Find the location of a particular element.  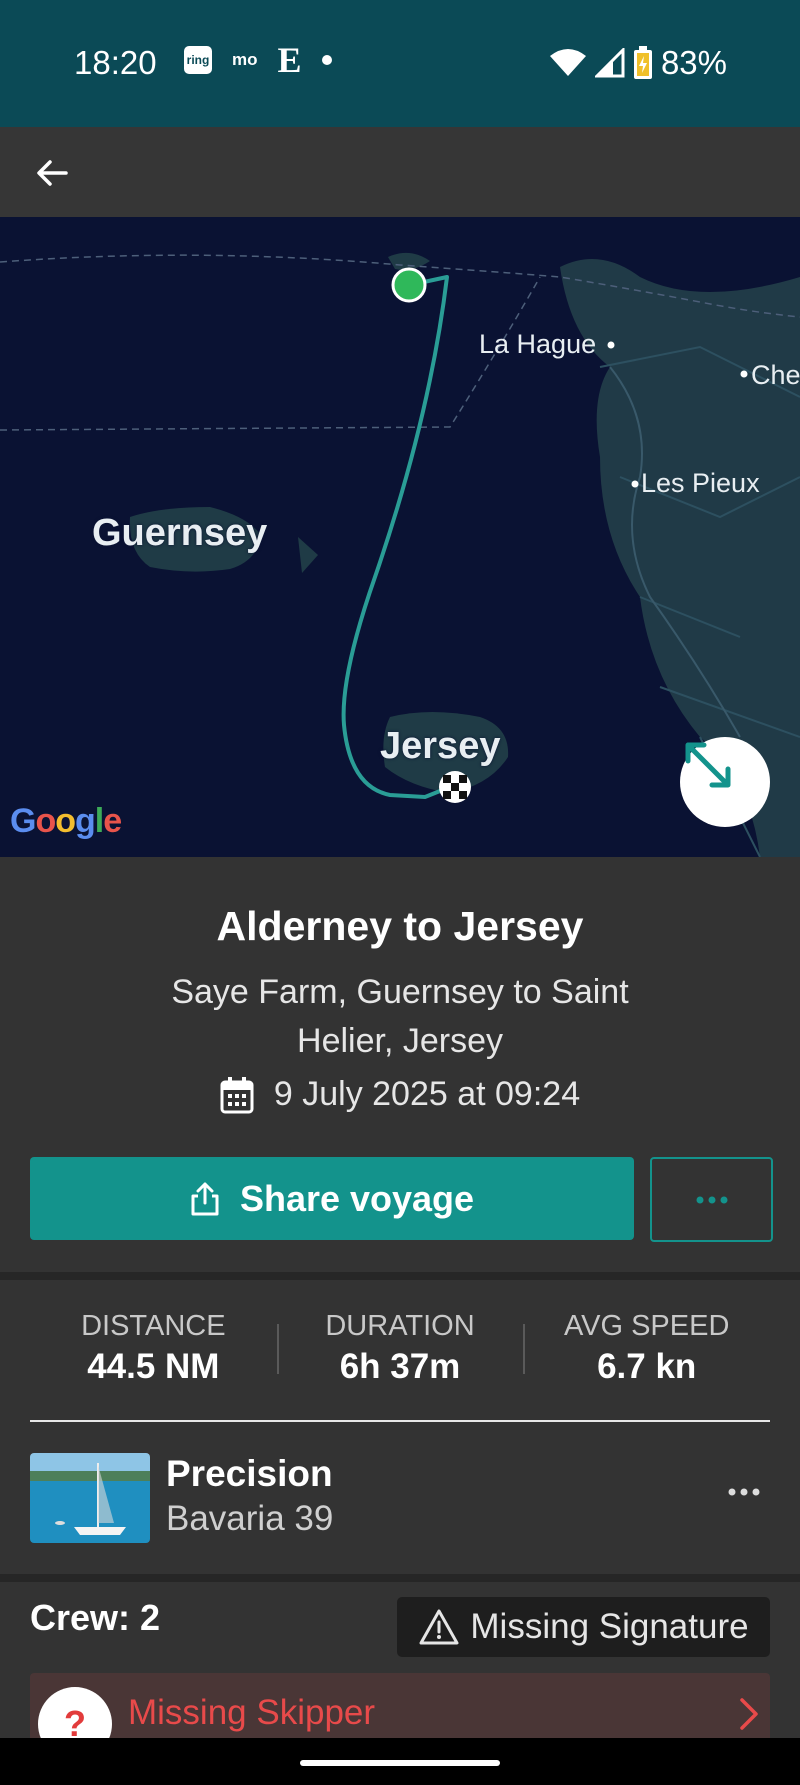

expand-diagonal-icon is located at coordinates (708, 765).